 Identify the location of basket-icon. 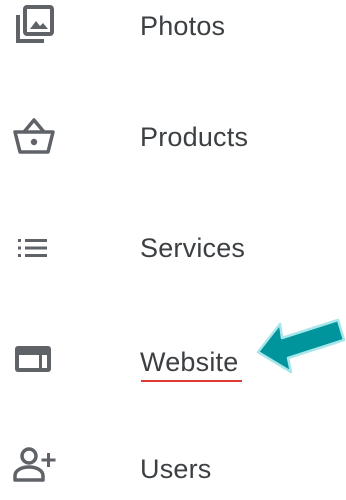
(34, 136).